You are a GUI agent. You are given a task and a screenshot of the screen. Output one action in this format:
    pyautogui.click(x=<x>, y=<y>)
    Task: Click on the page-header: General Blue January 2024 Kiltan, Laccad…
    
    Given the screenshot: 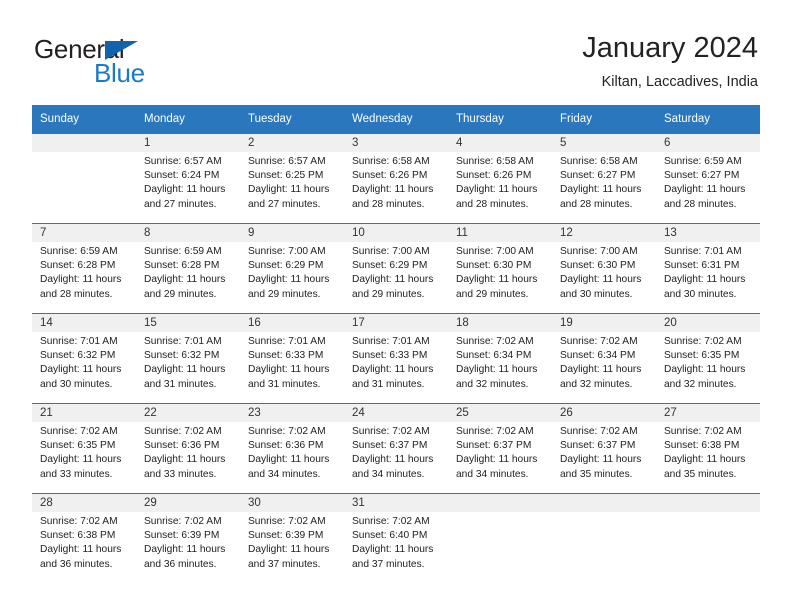 What is the action you would take?
    pyautogui.click(x=396, y=64)
    